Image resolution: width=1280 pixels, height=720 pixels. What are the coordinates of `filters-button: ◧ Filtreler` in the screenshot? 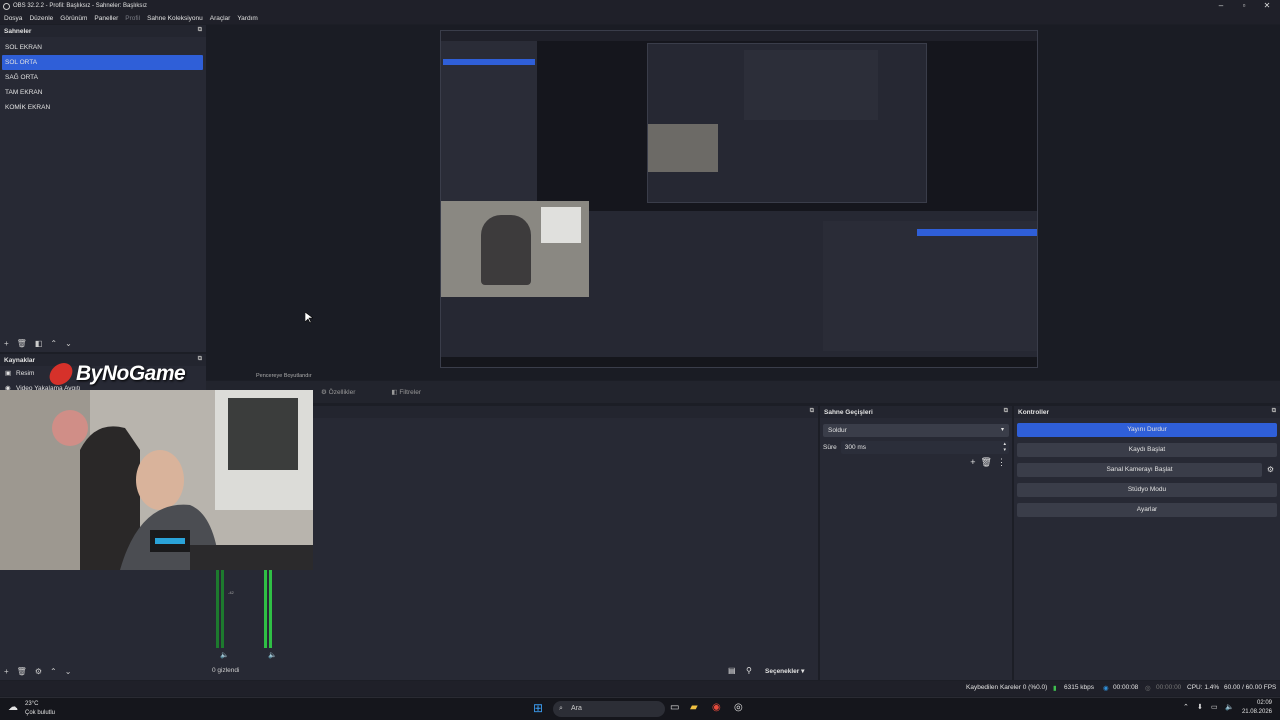 It's located at (415, 392).